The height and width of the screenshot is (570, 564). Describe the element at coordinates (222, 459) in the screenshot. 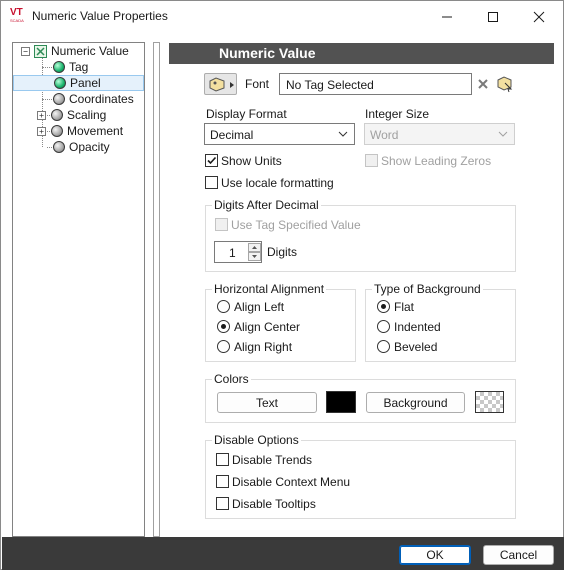

I see `disable-trends-checkbox` at that location.